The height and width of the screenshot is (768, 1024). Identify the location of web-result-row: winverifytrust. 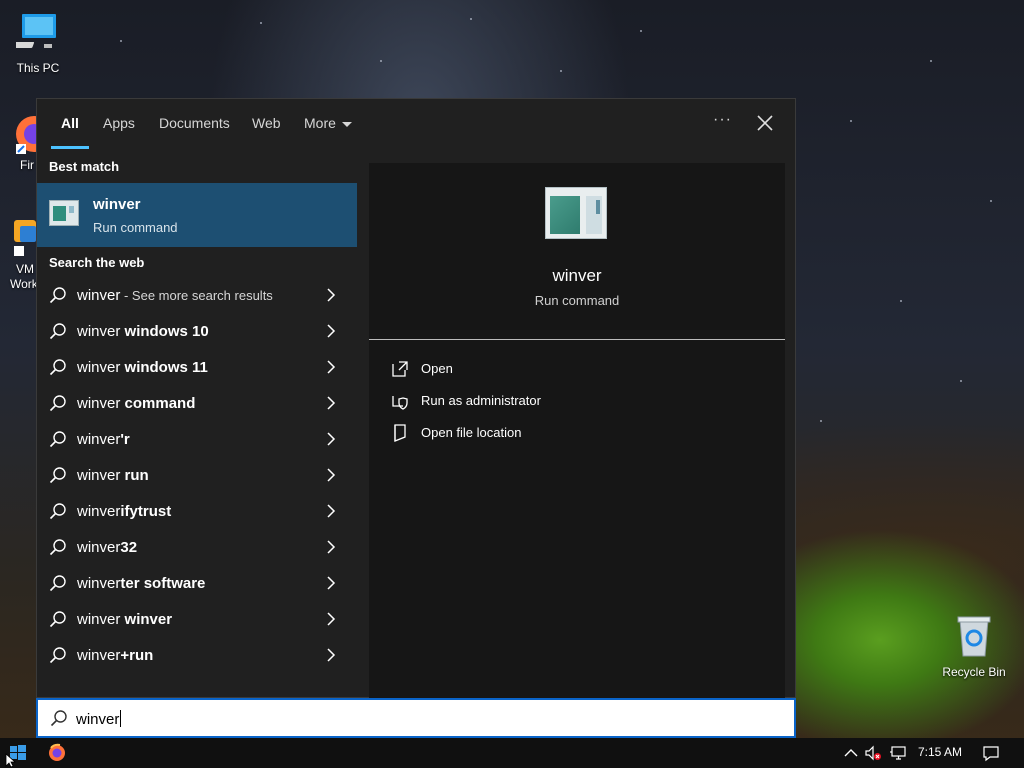
(197, 511).